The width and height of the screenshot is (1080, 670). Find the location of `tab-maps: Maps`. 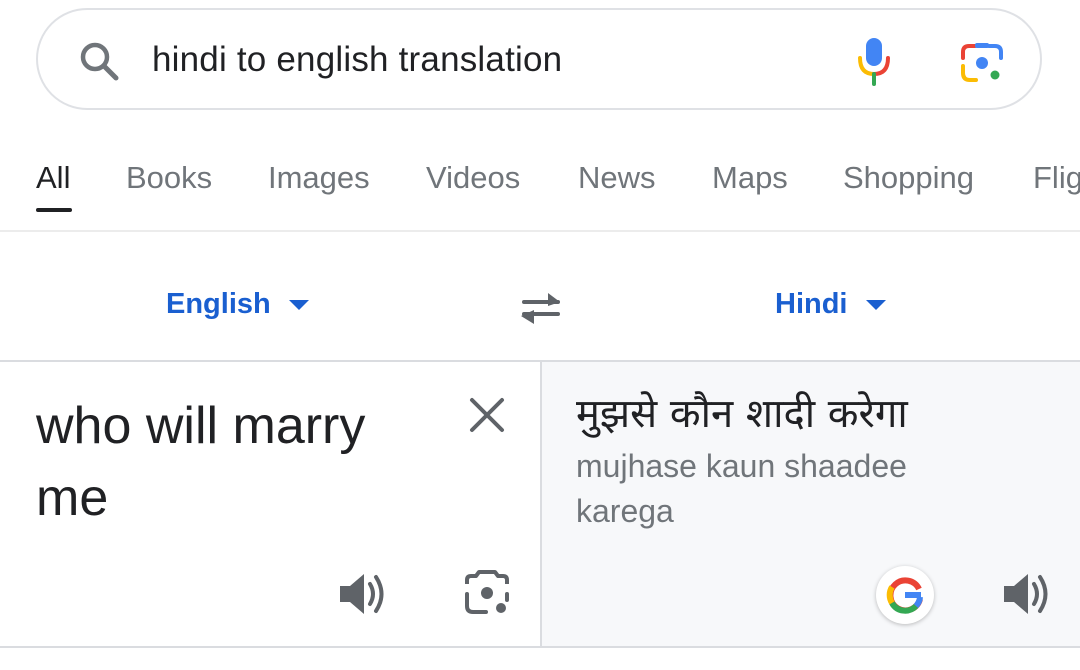

tab-maps: Maps is located at coordinates (750, 178).